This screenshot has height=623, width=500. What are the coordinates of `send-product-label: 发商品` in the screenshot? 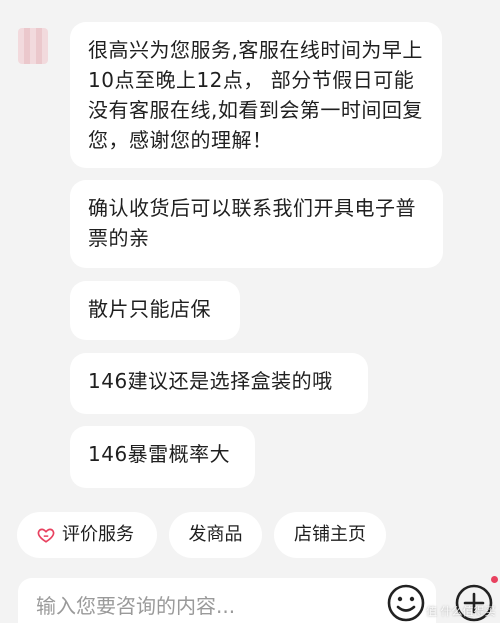 It's located at (215, 534).